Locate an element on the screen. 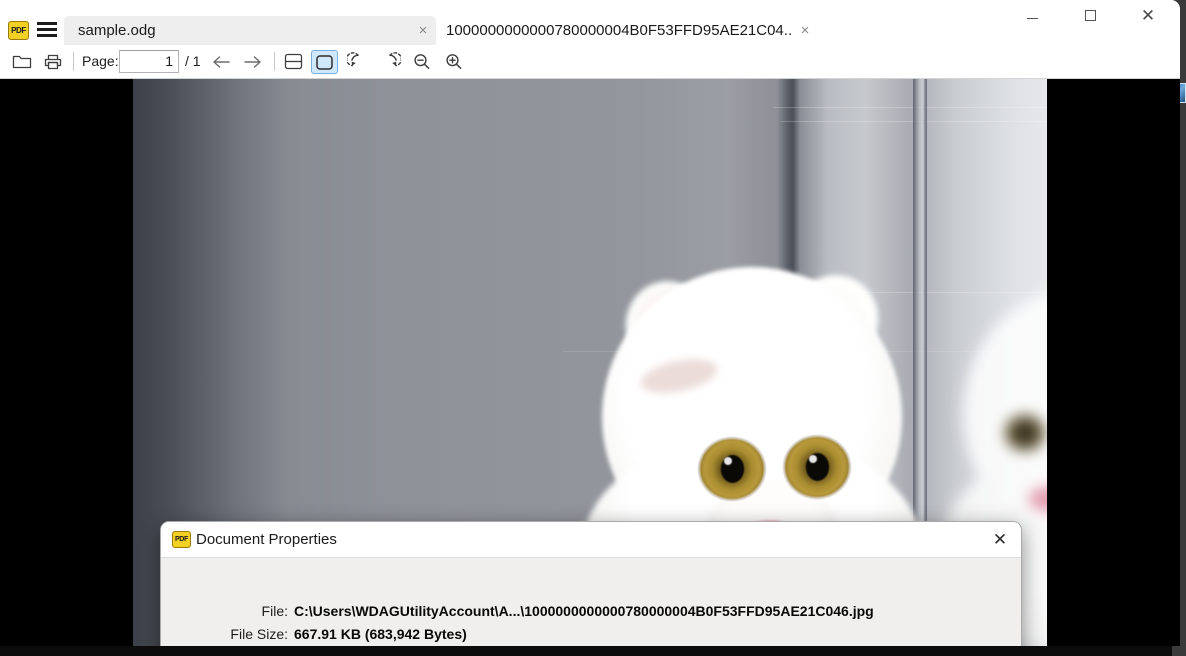 This screenshot has height=656, width=1186. rotate-counterclockwise-icon is located at coordinates (352, 59).